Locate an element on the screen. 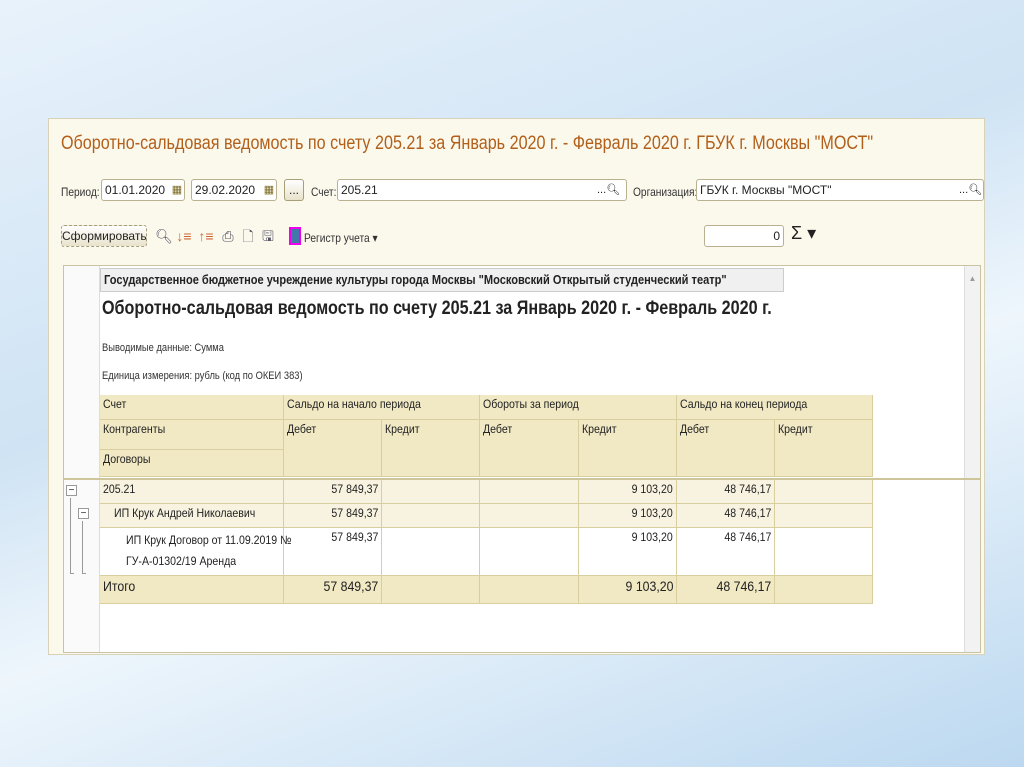  table-row: ИП Крук Андрей Николаевич is located at coordinates (192, 516).